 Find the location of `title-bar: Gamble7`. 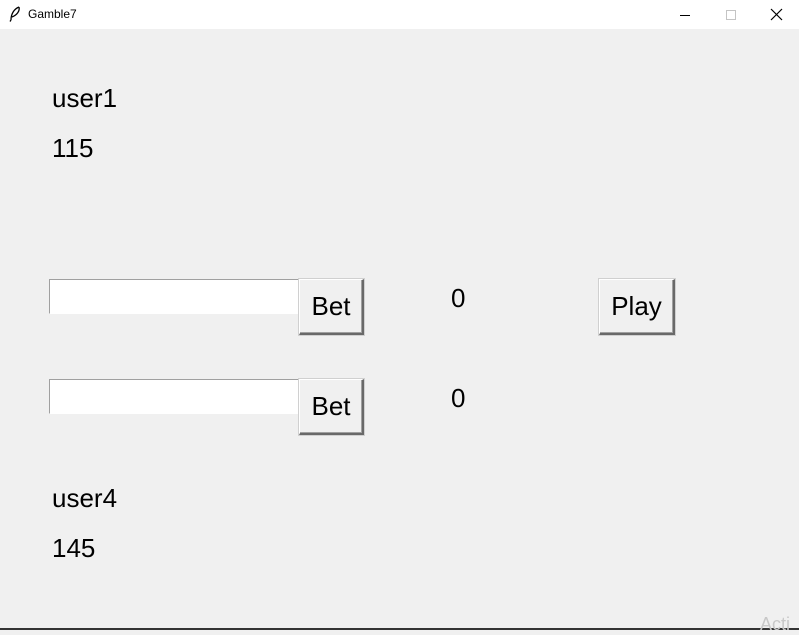

title-bar: Gamble7 is located at coordinates (399, 14).